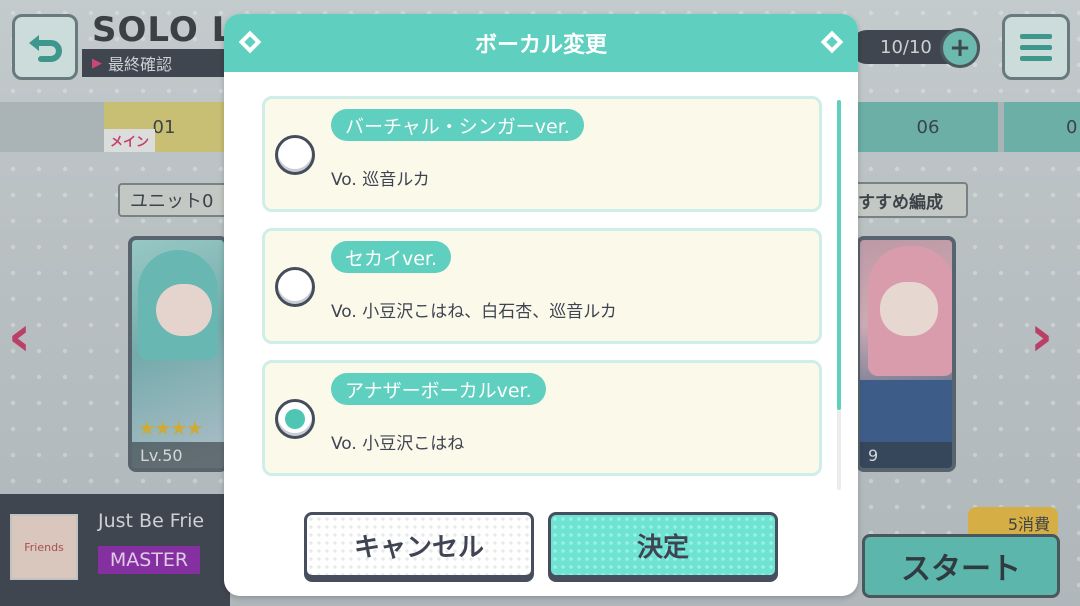  Describe the element at coordinates (398, 444) in the screenshot. I see `vocal-credit: Vo. 小豆沢こはね` at that location.